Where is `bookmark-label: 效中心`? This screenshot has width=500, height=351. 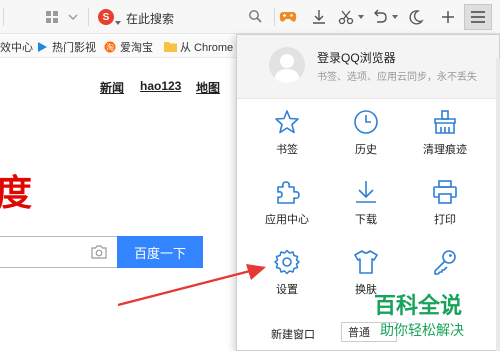 bookmark-label: 效中心 is located at coordinates (16, 48).